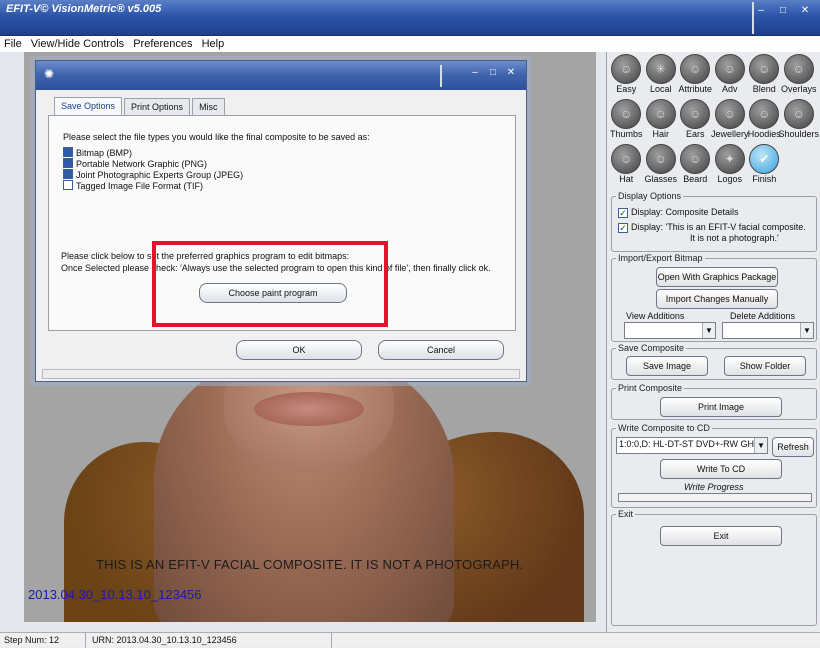 The width and height of the screenshot is (820, 648). What do you see at coordinates (715, 497) in the screenshot?
I see `write-progress-bar` at bounding box center [715, 497].